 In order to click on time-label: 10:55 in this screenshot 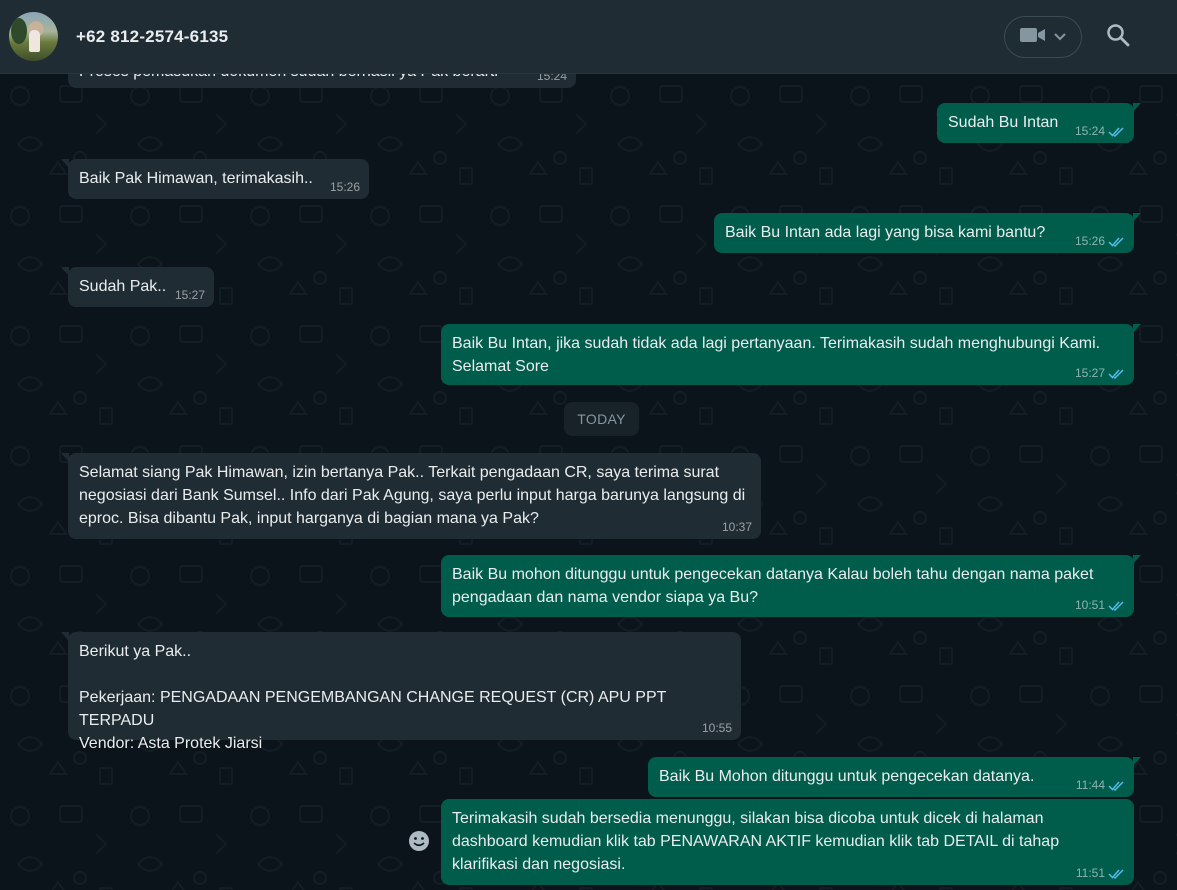, I will do `click(716, 728)`.